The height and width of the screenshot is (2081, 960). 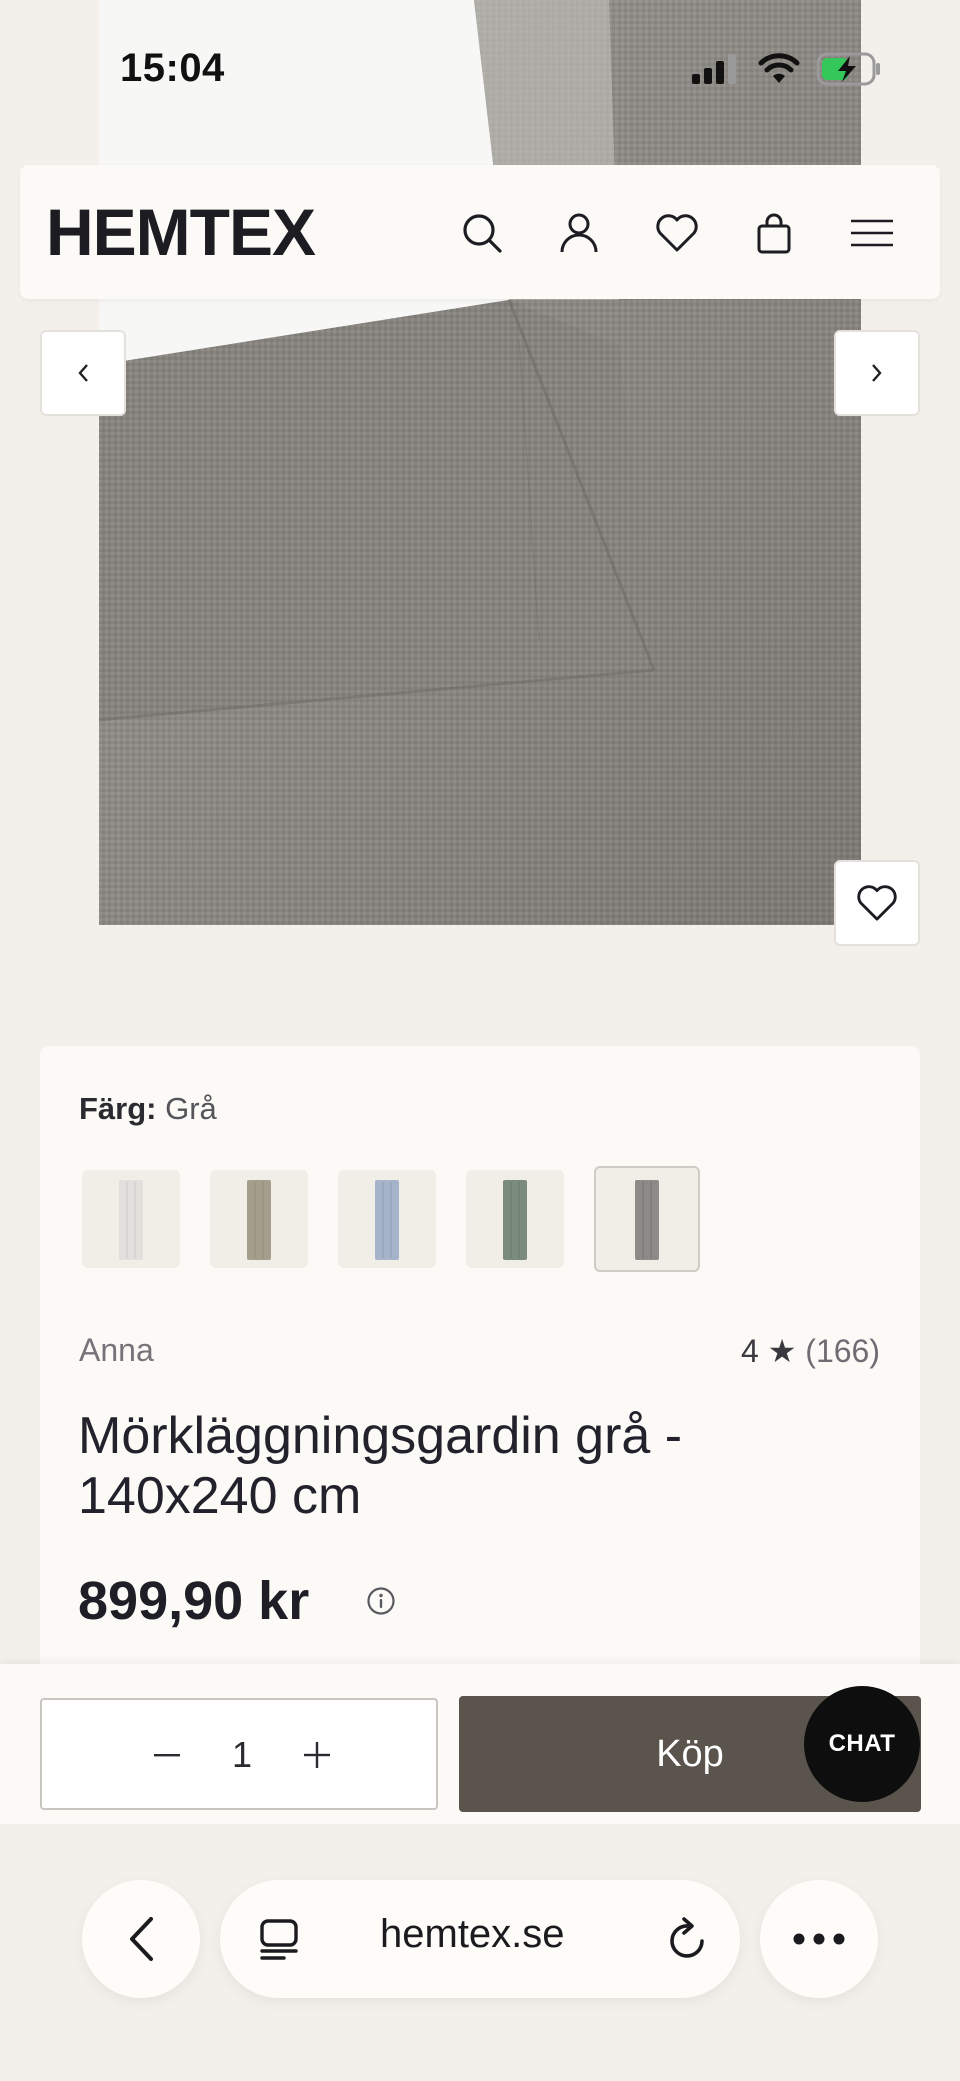 I want to click on site-header: HEMTEX, so click(x=480, y=232).